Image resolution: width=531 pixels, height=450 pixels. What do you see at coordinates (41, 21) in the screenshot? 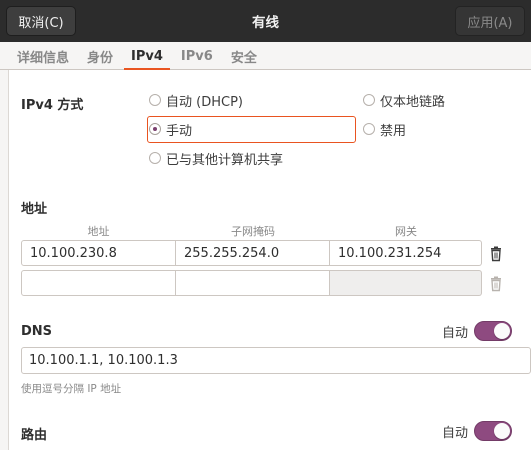
I see `cancel-button: 取消(C)` at bounding box center [41, 21].